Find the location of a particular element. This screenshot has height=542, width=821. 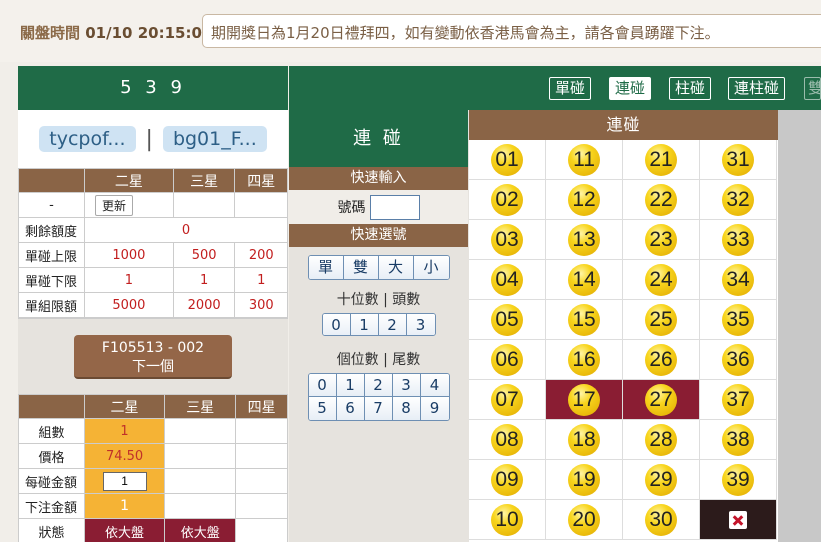

number-ball: 24 is located at coordinates (661, 279).